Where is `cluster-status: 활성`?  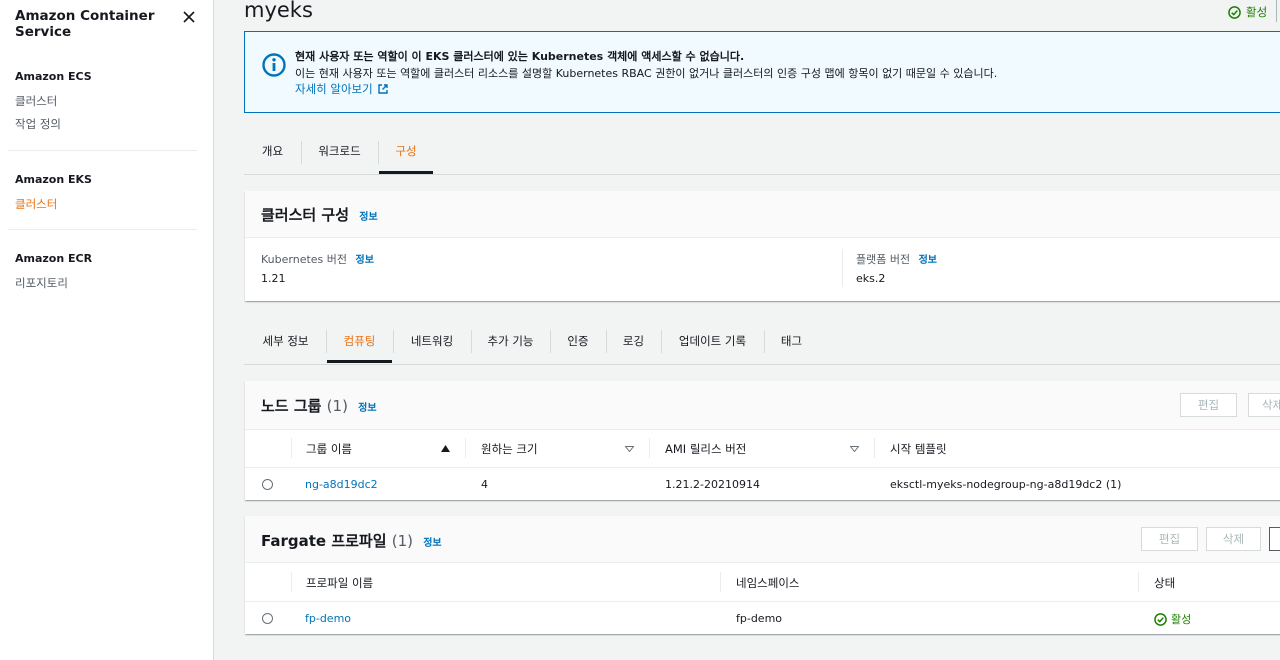
cluster-status: 활성 is located at coordinates (1247, 12).